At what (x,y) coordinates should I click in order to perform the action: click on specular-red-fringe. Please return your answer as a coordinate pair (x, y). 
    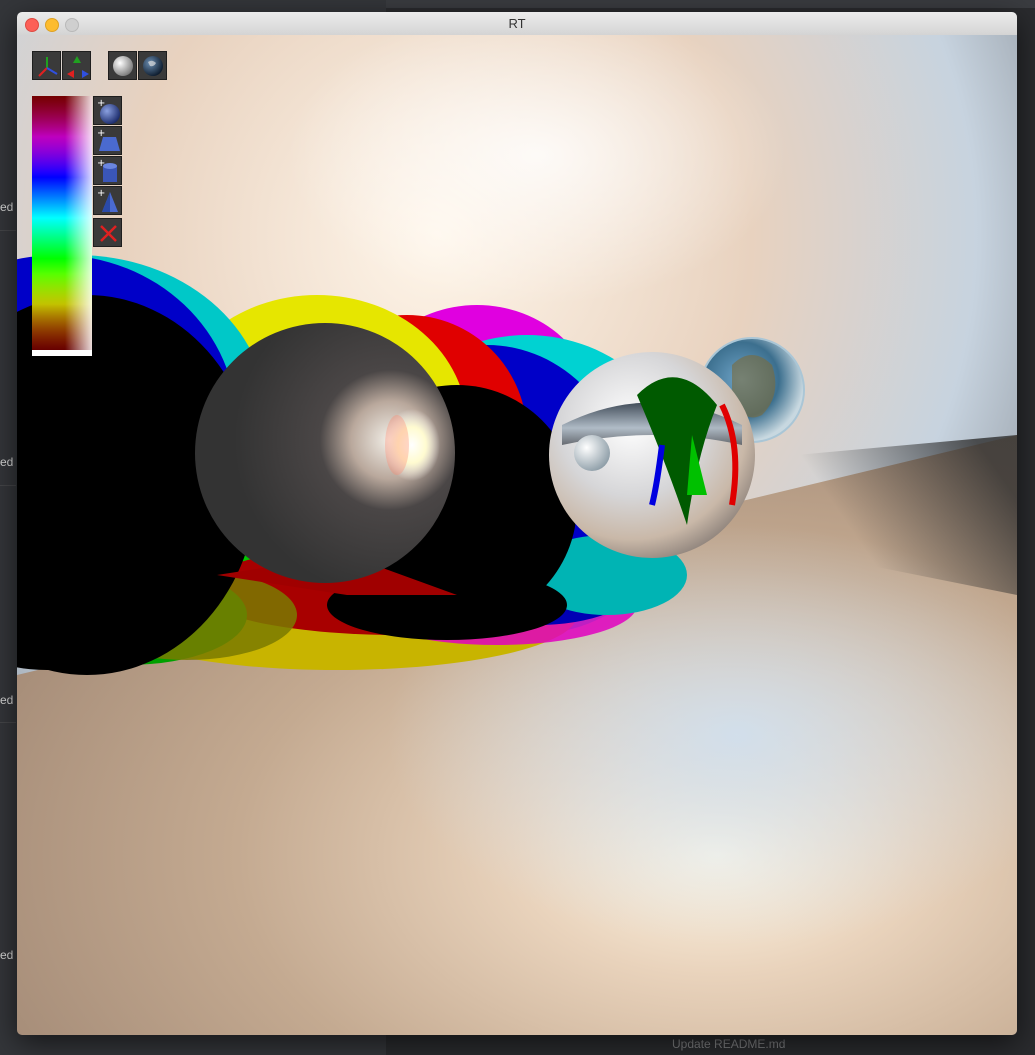
    Looking at the image, I should click on (397, 445).